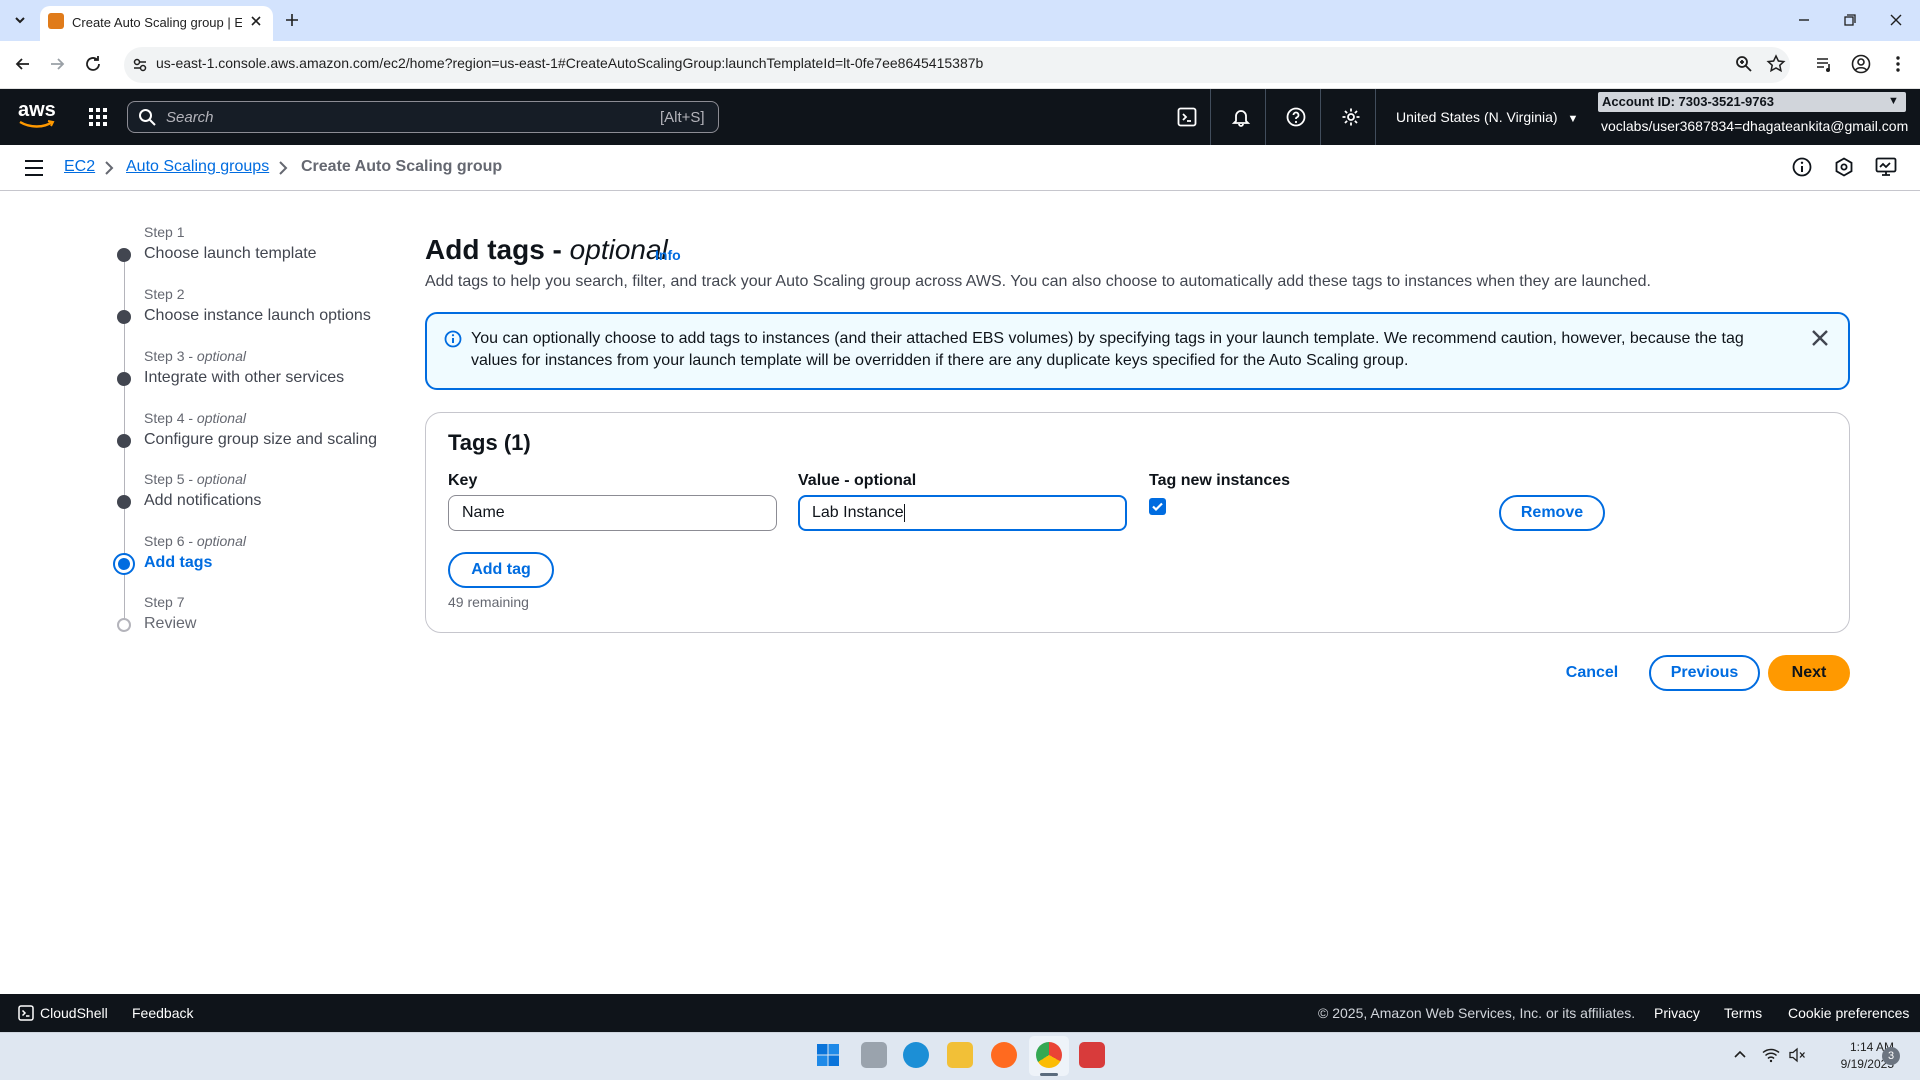 The image size is (1920, 1080). What do you see at coordinates (195, 541) in the screenshot?
I see `step-6-label: Step 6 - optional` at bounding box center [195, 541].